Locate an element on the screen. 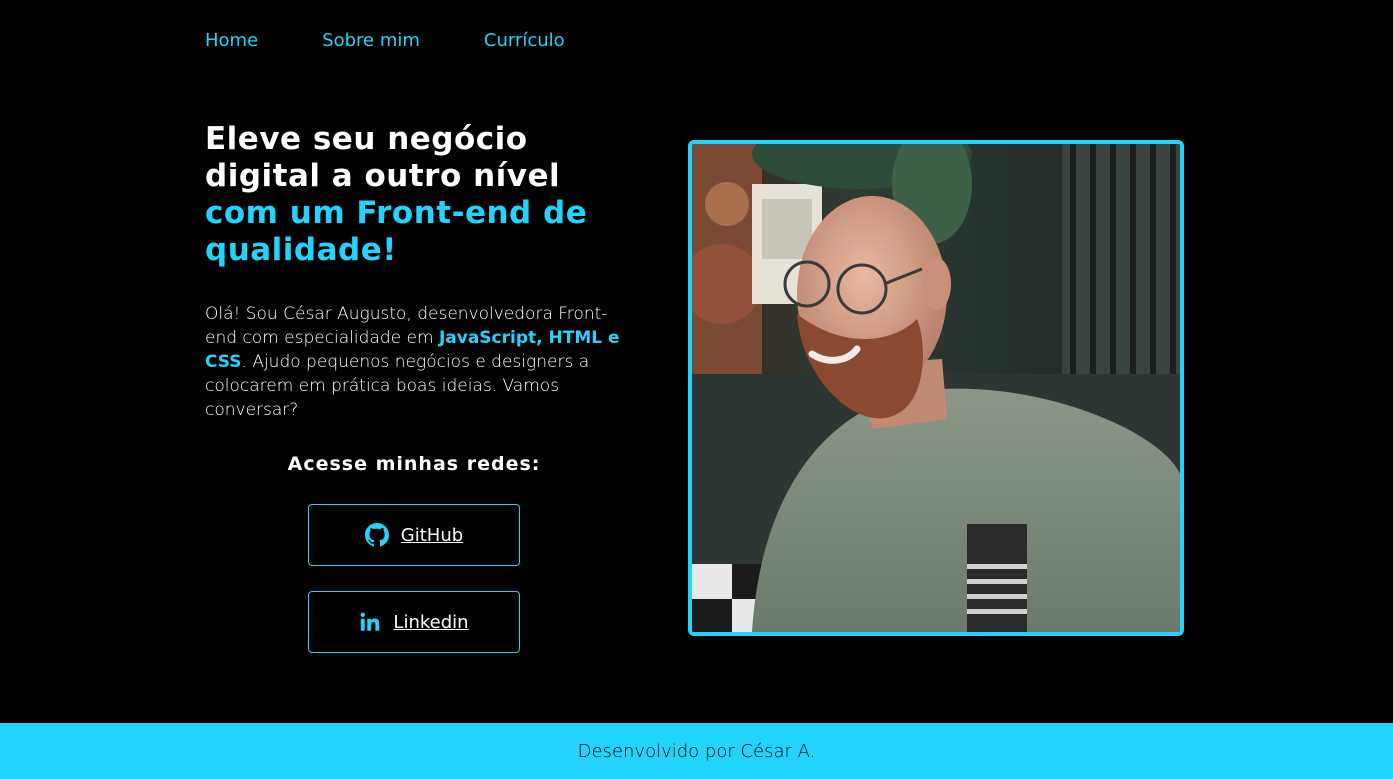 The height and width of the screenshot is (779, 1393). github-icon is located at coordinates (376, 535).